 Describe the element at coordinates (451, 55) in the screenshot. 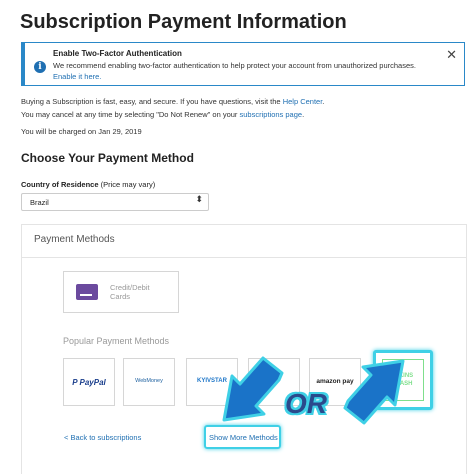

I see `close-icon: ✕` at that location.